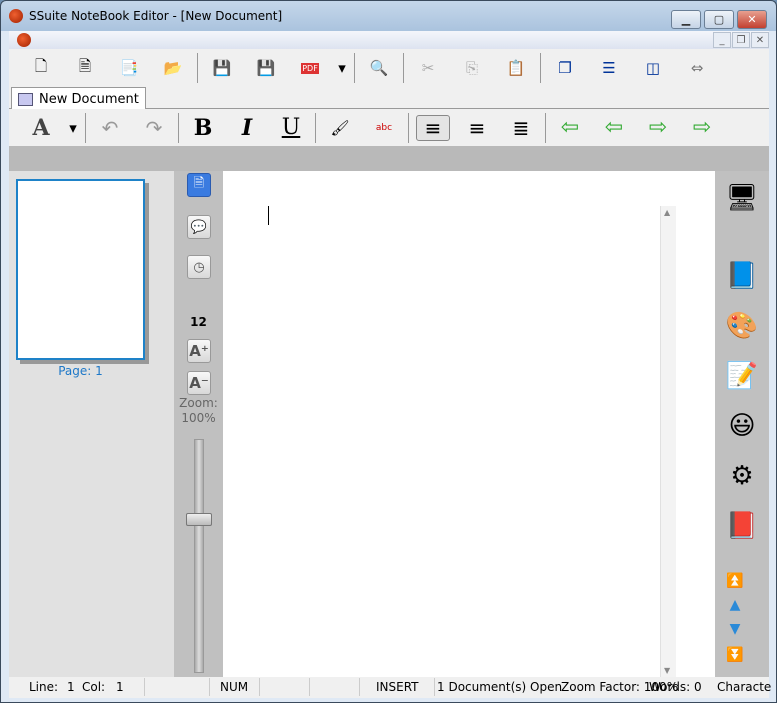 The height and width of the screenshot is (703, 777). What do you see at coordinates (198, 418) in the screenshot?
I see `zoom-value: 100%` at bounding box center [198, 418].